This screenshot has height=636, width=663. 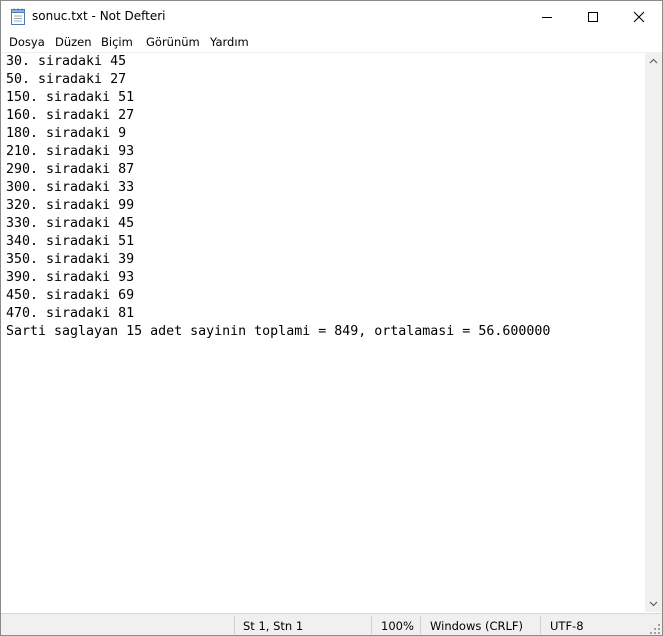 I want to click on scroll-up-button, so click(x=653, y=60).